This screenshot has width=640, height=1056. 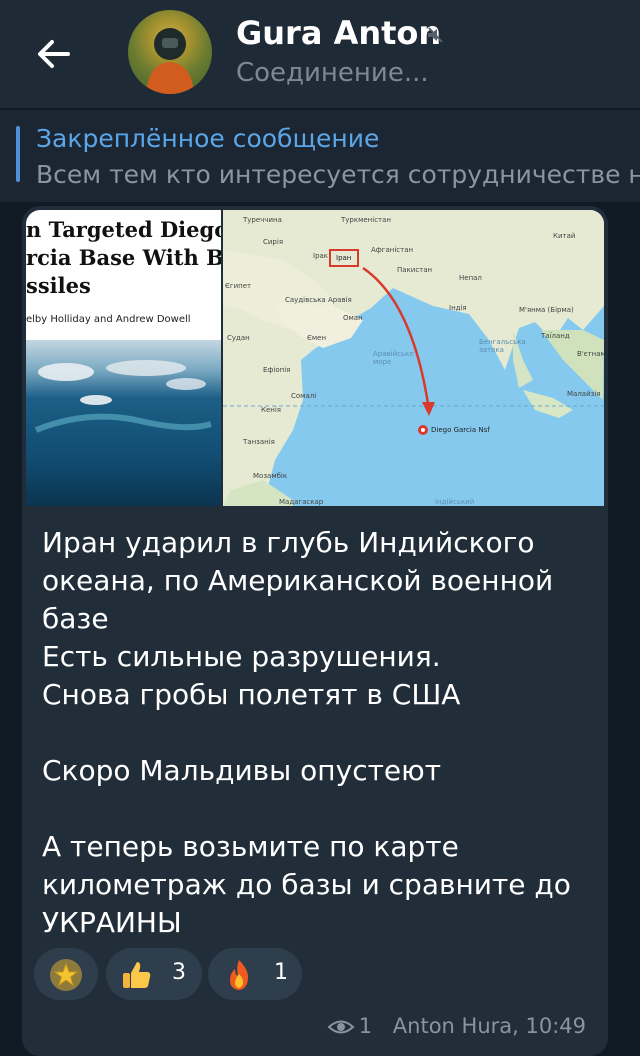 What do you see at coordinates (123, 229) in the screenshot?
I see `headline-line: n Targeted Diego` at bounding box center [123, 229].